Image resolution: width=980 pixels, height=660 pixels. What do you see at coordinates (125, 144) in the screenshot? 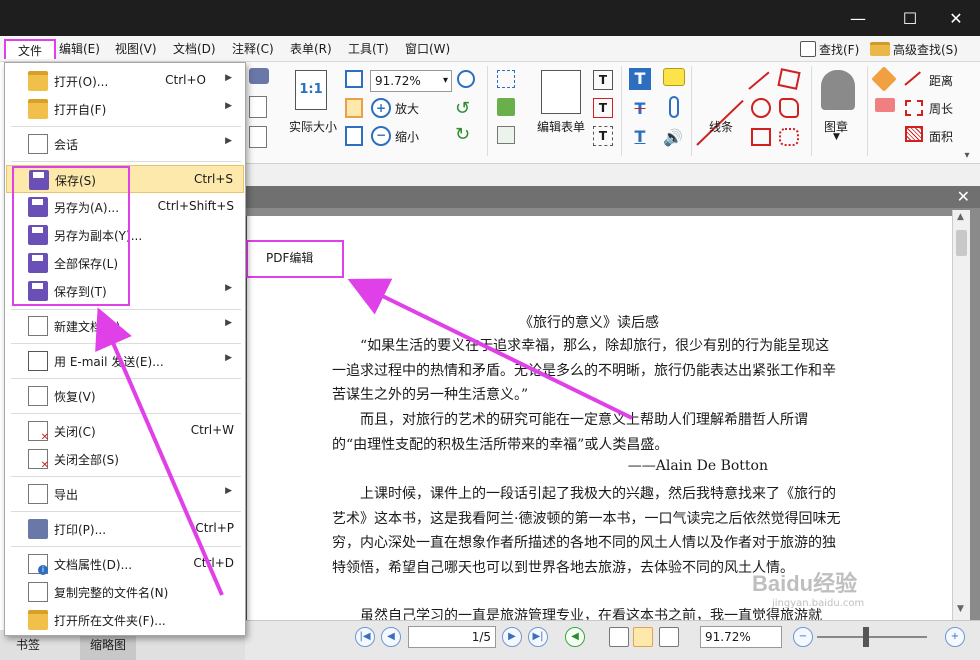
I see `menu-item-session: 会话 ▶` at bounding box center [125, 144].